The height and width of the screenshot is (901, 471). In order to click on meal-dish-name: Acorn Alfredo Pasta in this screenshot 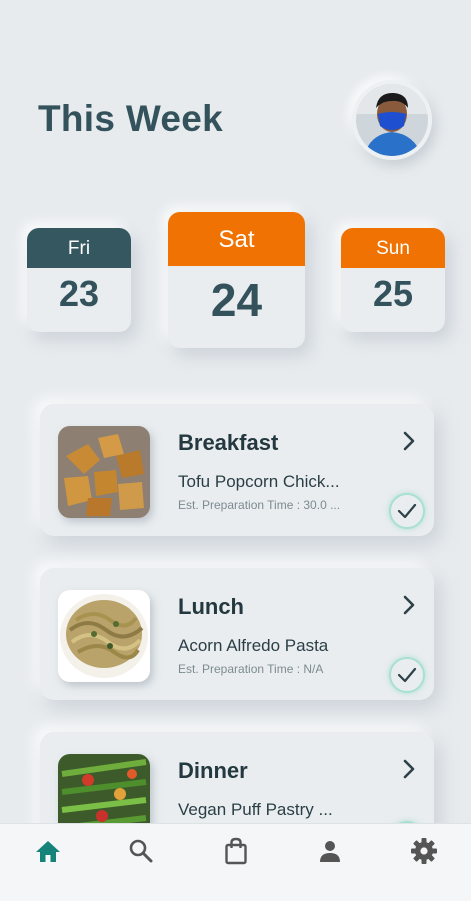, I will do `click(253, 645)`.